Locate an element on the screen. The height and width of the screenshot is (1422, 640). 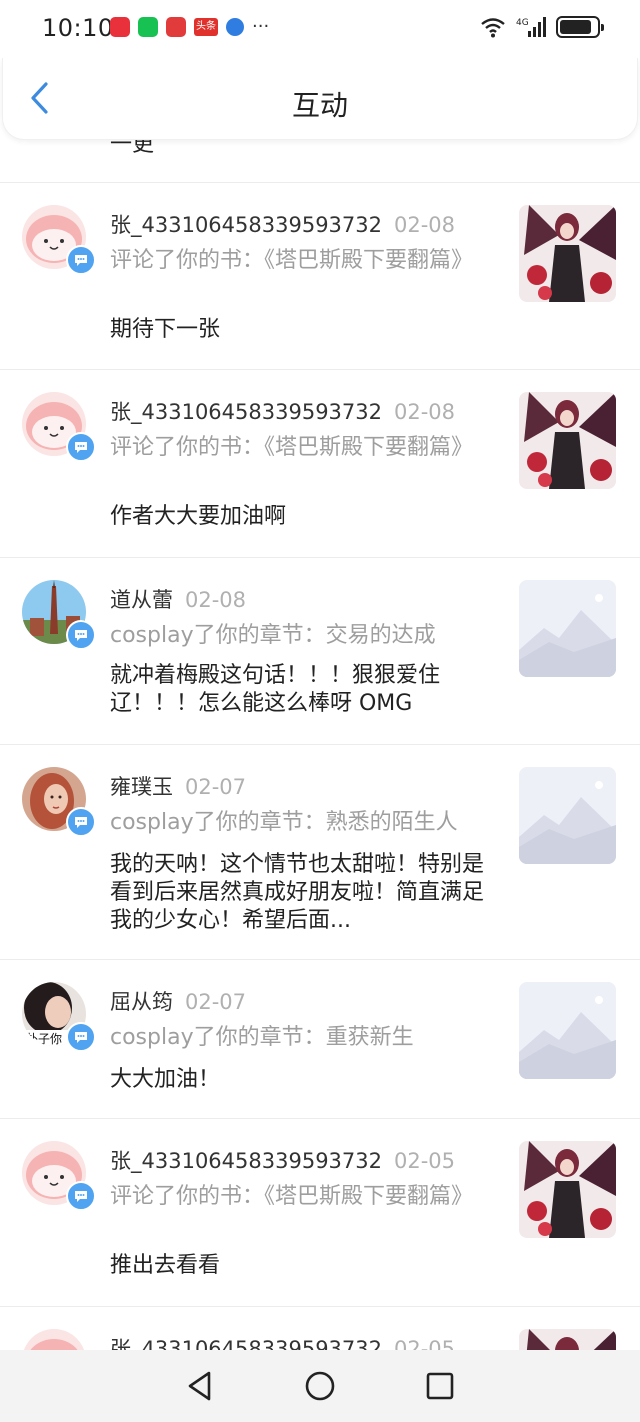
item-meta: cosplay了你的章节：重获新生 is located at coordinates (300, 1038).